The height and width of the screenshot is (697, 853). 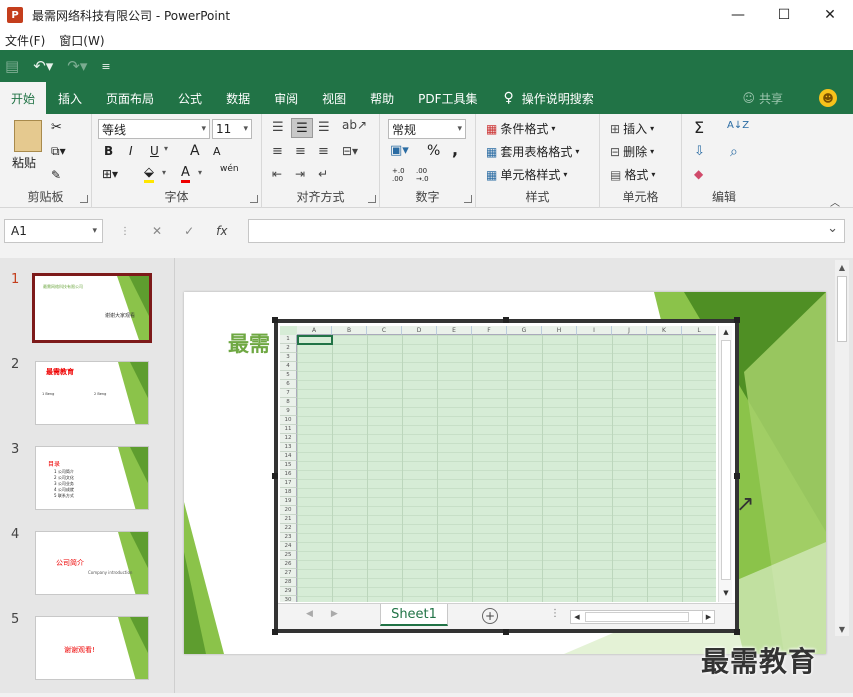 I want to click on row-header: 4, so click(x=288, y=366).